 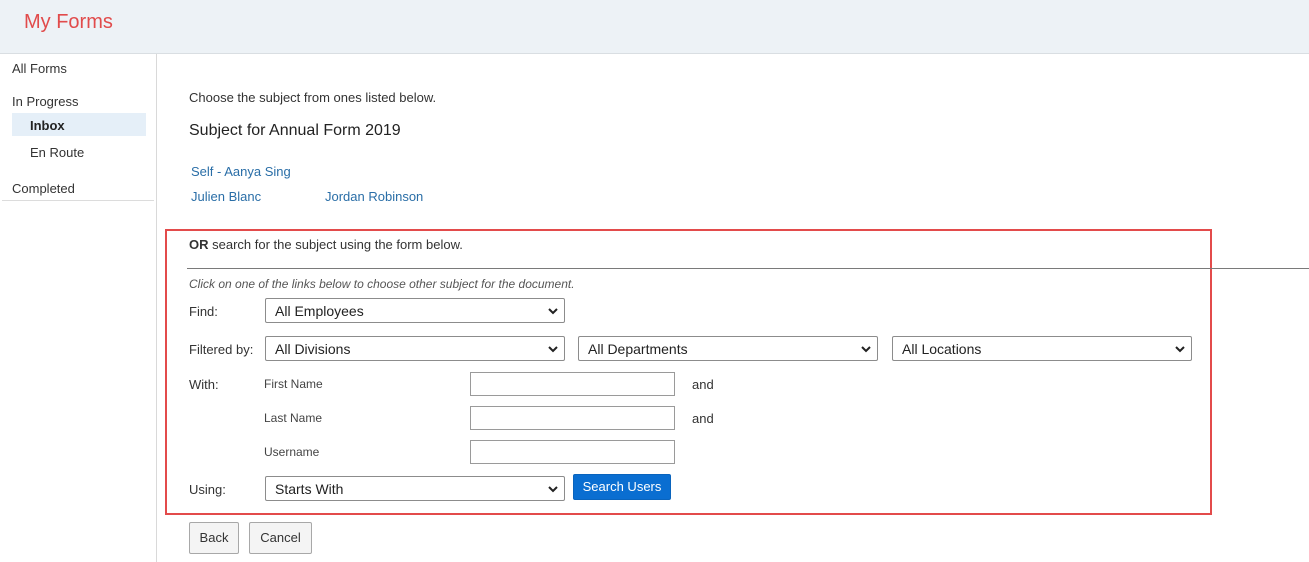 What do you see at coordinates (293, 384) in the screenshot?
I see `first-name-label: First Name` at bounding box center [293, 384].